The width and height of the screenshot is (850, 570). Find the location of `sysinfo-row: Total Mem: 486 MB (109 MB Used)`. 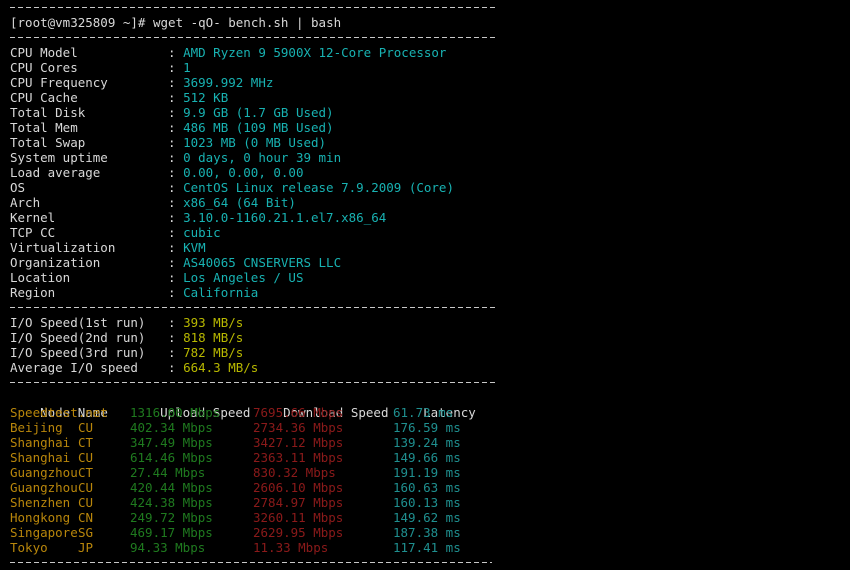

sysinfo-row: Total Mem: 486 MB (109 MB Used) is located at coordinates (425, 127).